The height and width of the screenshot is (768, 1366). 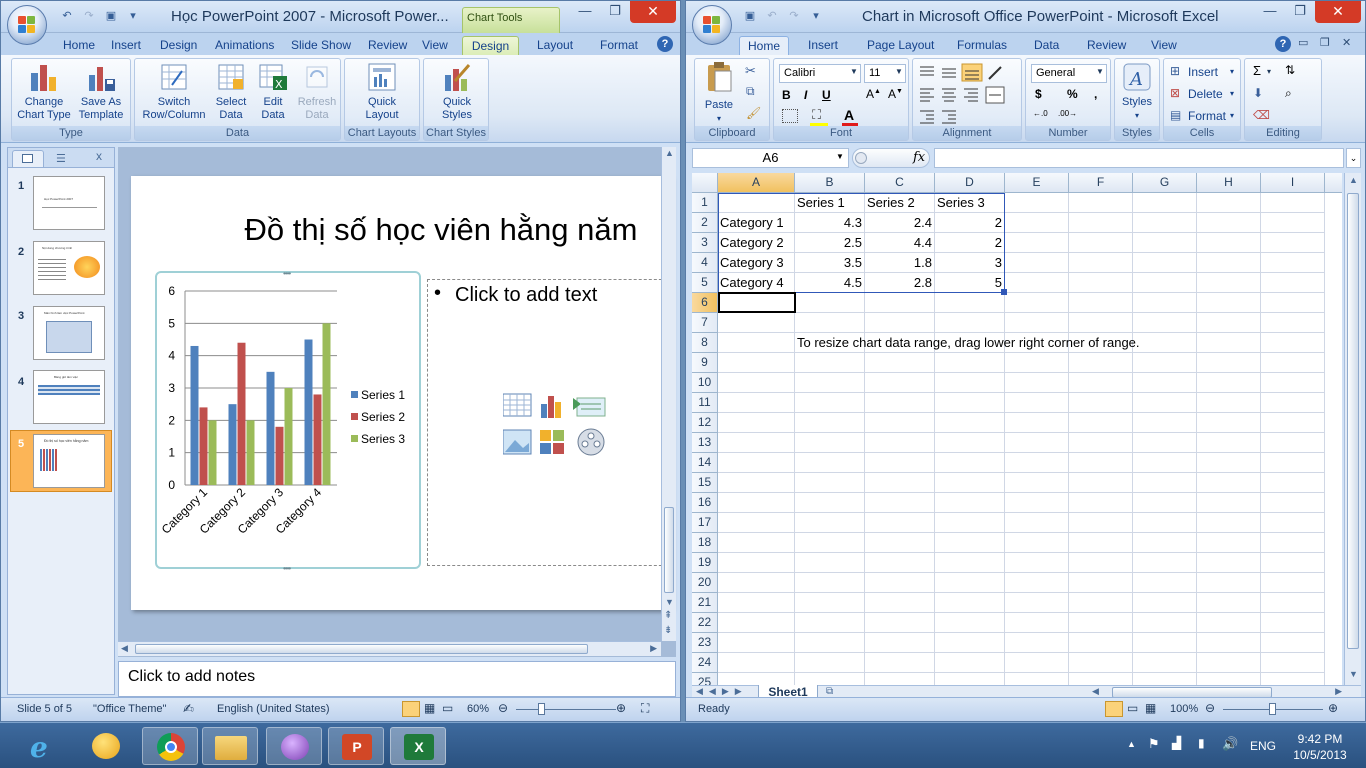 I want to click on chart-bottom-handle: ••••, so click(x=287, y=568).